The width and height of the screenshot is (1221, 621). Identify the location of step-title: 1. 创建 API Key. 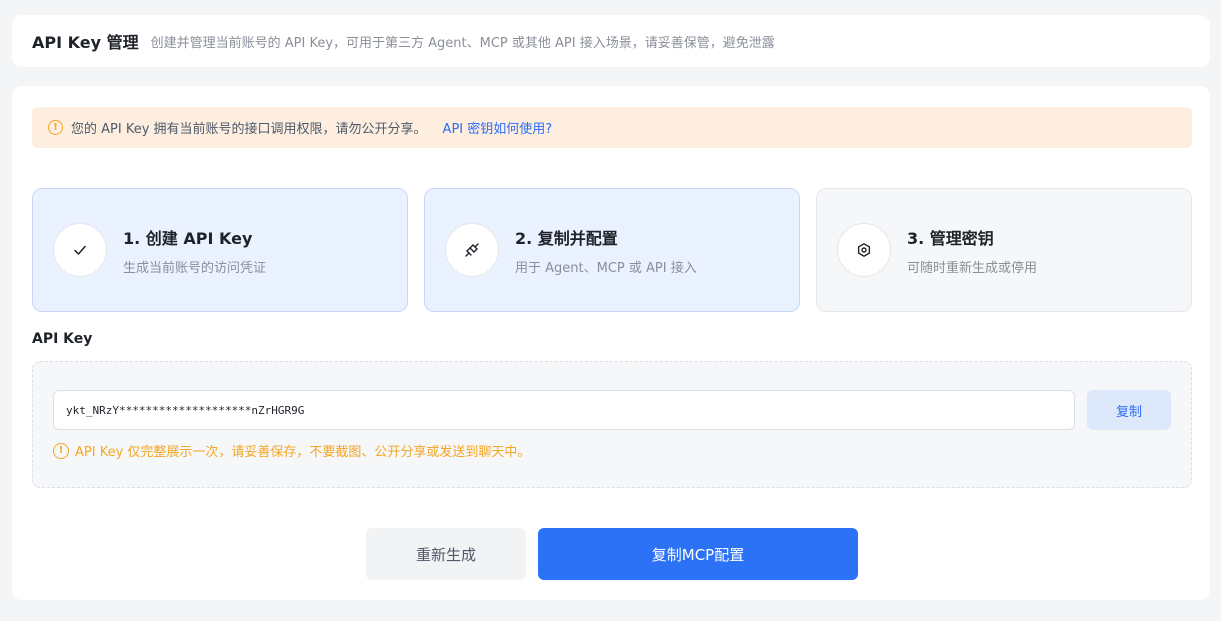
(188, 238).